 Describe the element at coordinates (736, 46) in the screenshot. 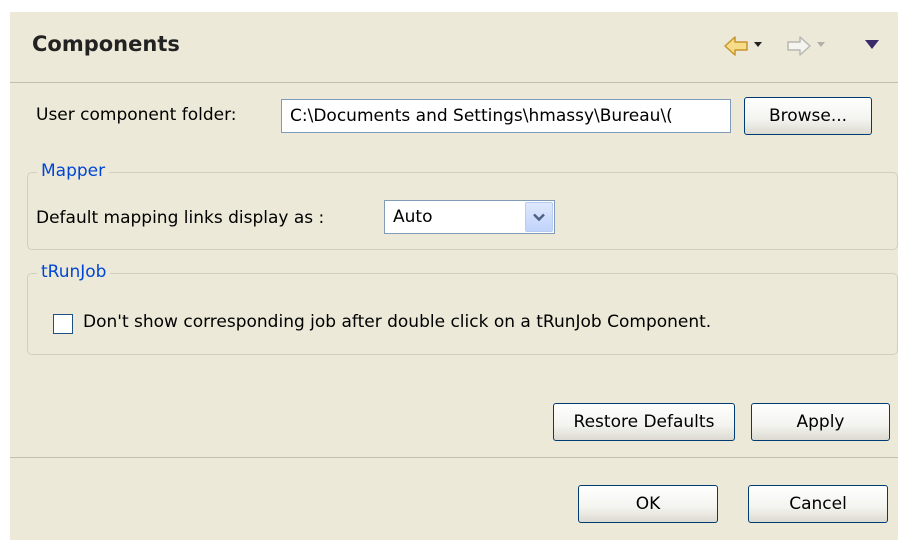

I see `back-arrow-icon` at that location.